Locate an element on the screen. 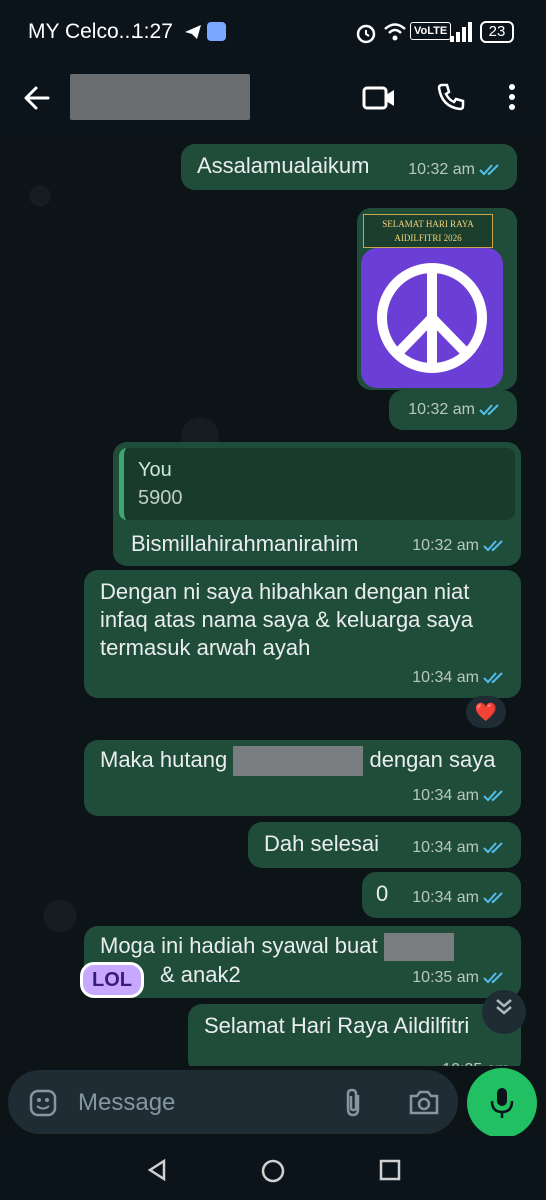 The image size is (546, 1200). sticker-icon is located at coordinates (43, 1103).